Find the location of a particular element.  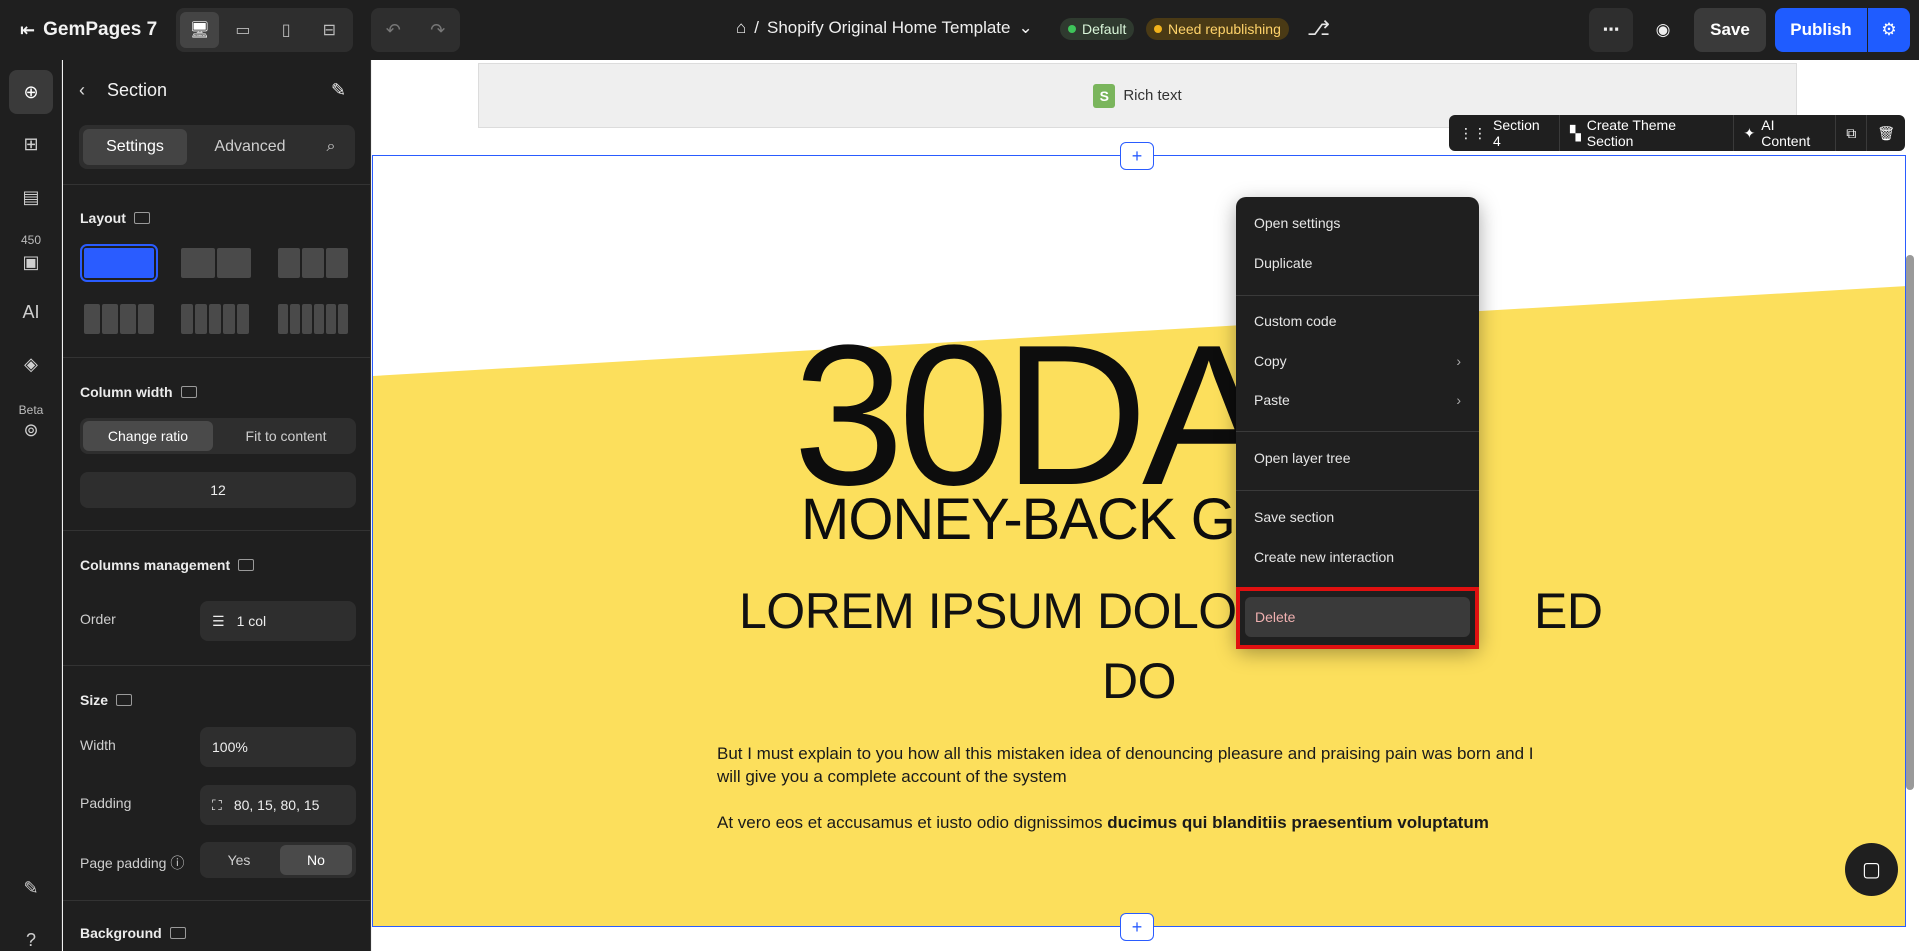

sections-button: ⊞ is located at coordinates (31, 144).